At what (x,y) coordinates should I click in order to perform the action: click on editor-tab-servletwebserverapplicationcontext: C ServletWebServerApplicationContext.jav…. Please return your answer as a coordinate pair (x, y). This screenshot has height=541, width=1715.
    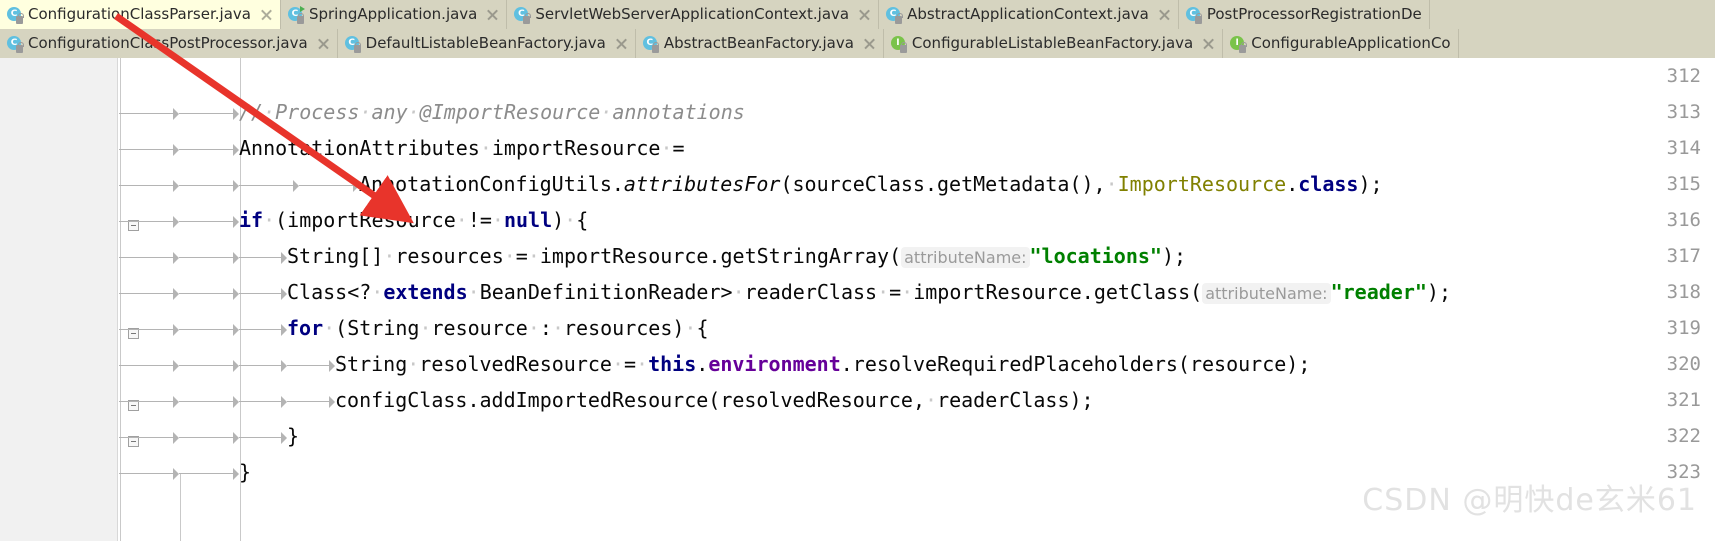
    Looking at the image, I should click on (693, 14).